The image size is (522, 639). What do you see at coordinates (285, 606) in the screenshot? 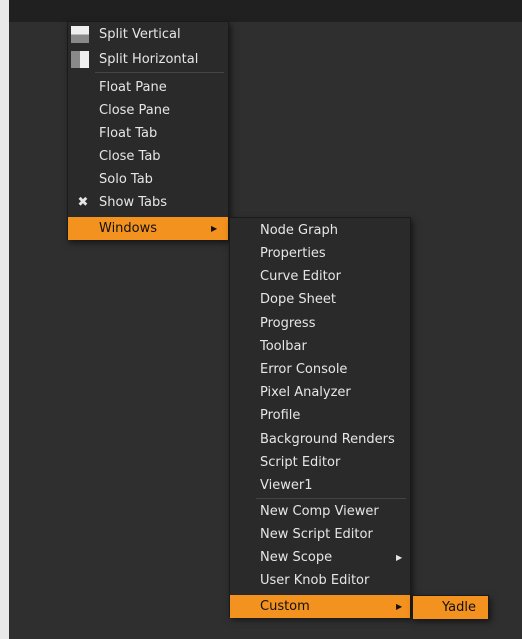
I see `menu-item-label: Custom` at bounding box center [285, 606].